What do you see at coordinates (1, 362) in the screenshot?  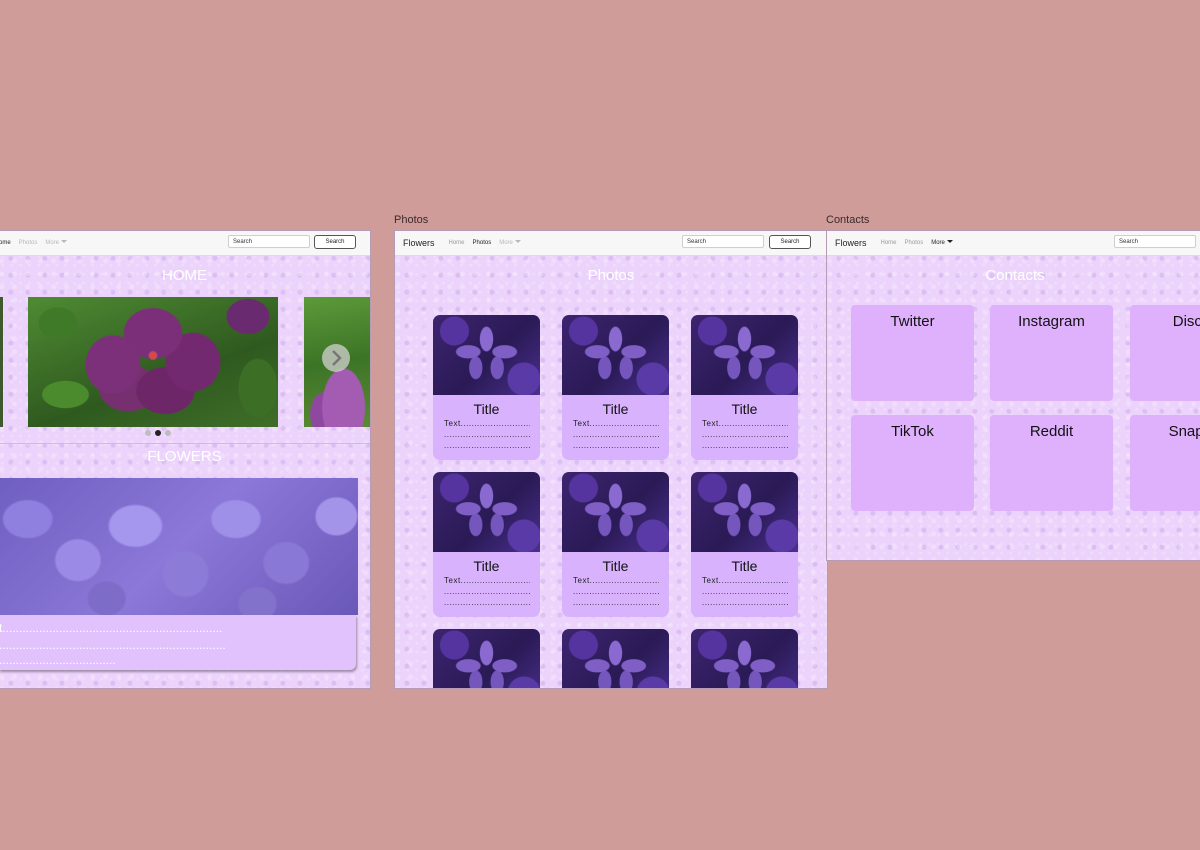 I see `carousel-image-prev` at bounding box center [1, 362].